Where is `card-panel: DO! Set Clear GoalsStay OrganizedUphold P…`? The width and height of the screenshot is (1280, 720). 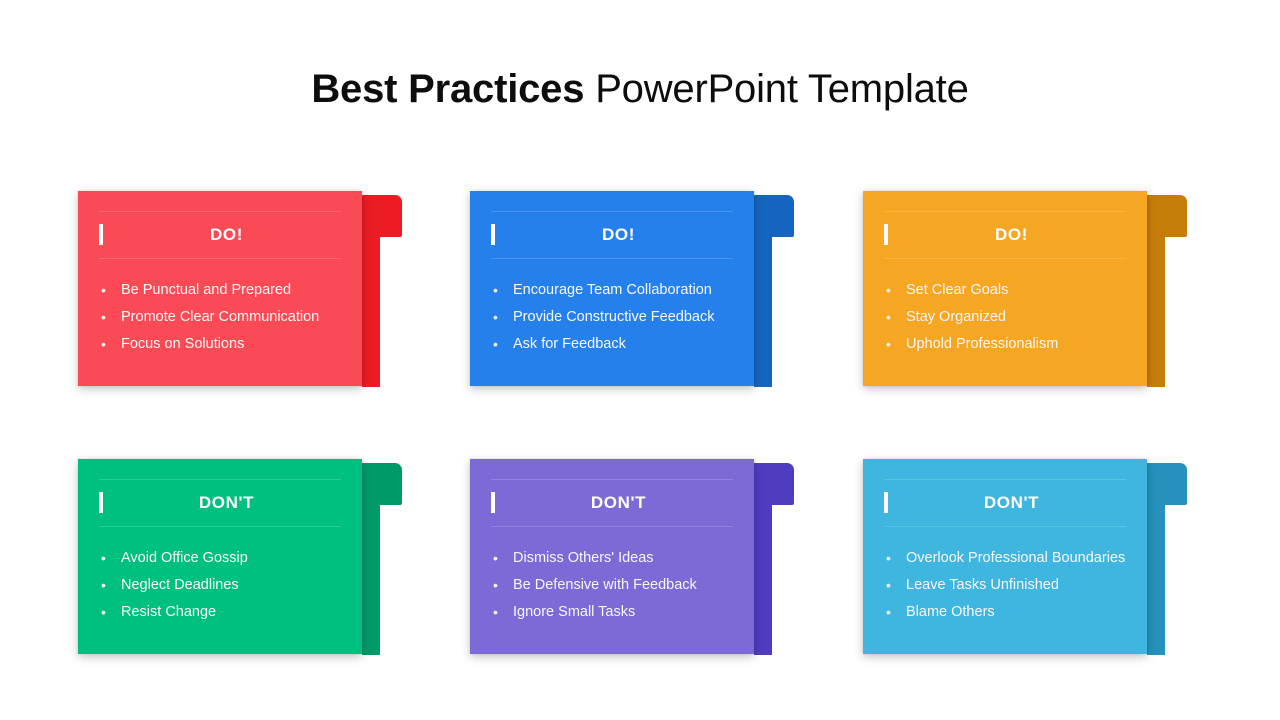
card-panel: DO! Set Clear GoalsStay OrganizedUphold P… is located at coordinates (1005, 288).